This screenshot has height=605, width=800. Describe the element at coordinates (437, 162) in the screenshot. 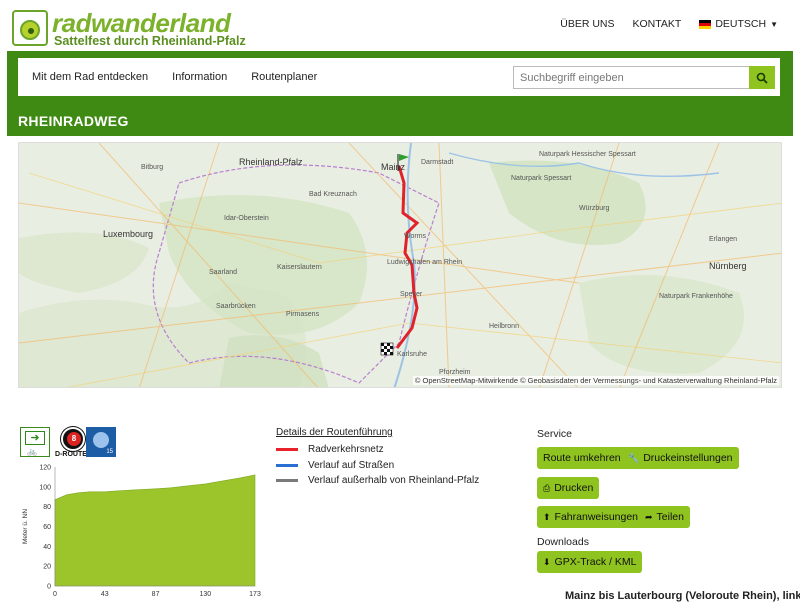

I see `map-label-darmstadt: Darmstadt` at that location.